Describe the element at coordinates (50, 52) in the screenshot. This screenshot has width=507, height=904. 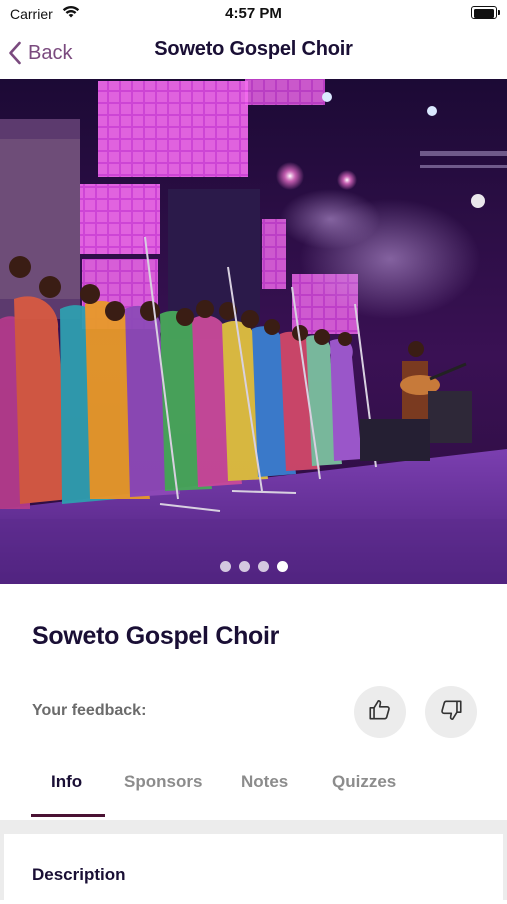
I see `back-label: Back` at that location.